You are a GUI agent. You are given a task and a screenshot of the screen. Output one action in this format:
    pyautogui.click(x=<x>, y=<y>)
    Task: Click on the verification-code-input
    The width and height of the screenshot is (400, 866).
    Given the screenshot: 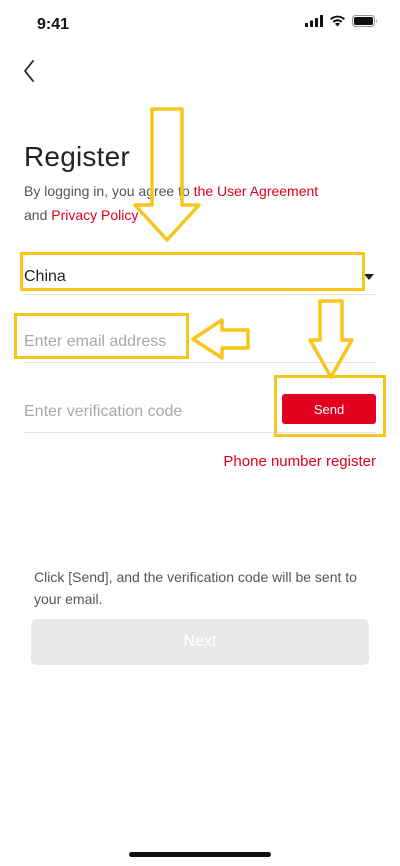 What is the action you would take?
    pyautogui.click(x=144, y=412)
    